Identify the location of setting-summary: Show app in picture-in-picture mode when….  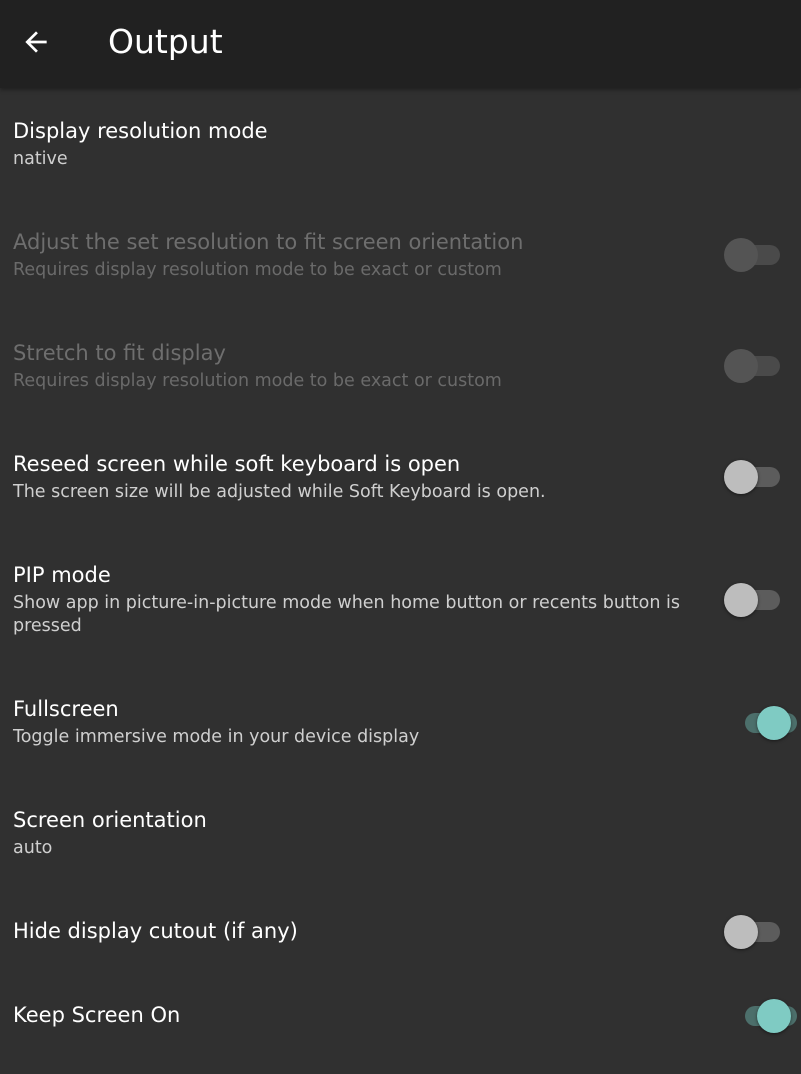
(346, 614).